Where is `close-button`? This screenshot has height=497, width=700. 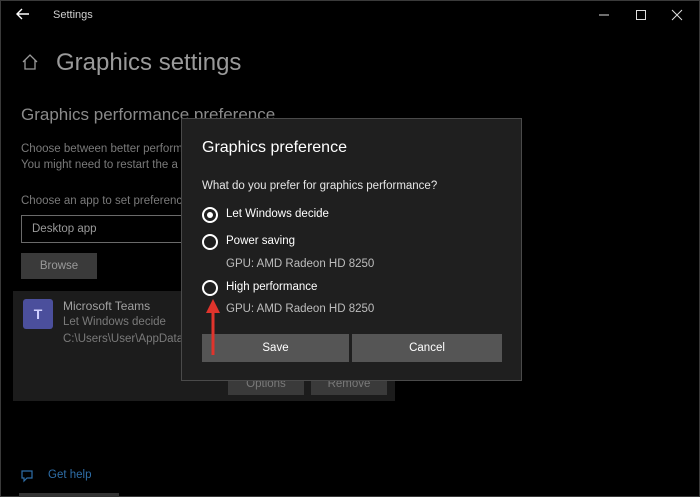 close-button is located at coordinates (677, 16).